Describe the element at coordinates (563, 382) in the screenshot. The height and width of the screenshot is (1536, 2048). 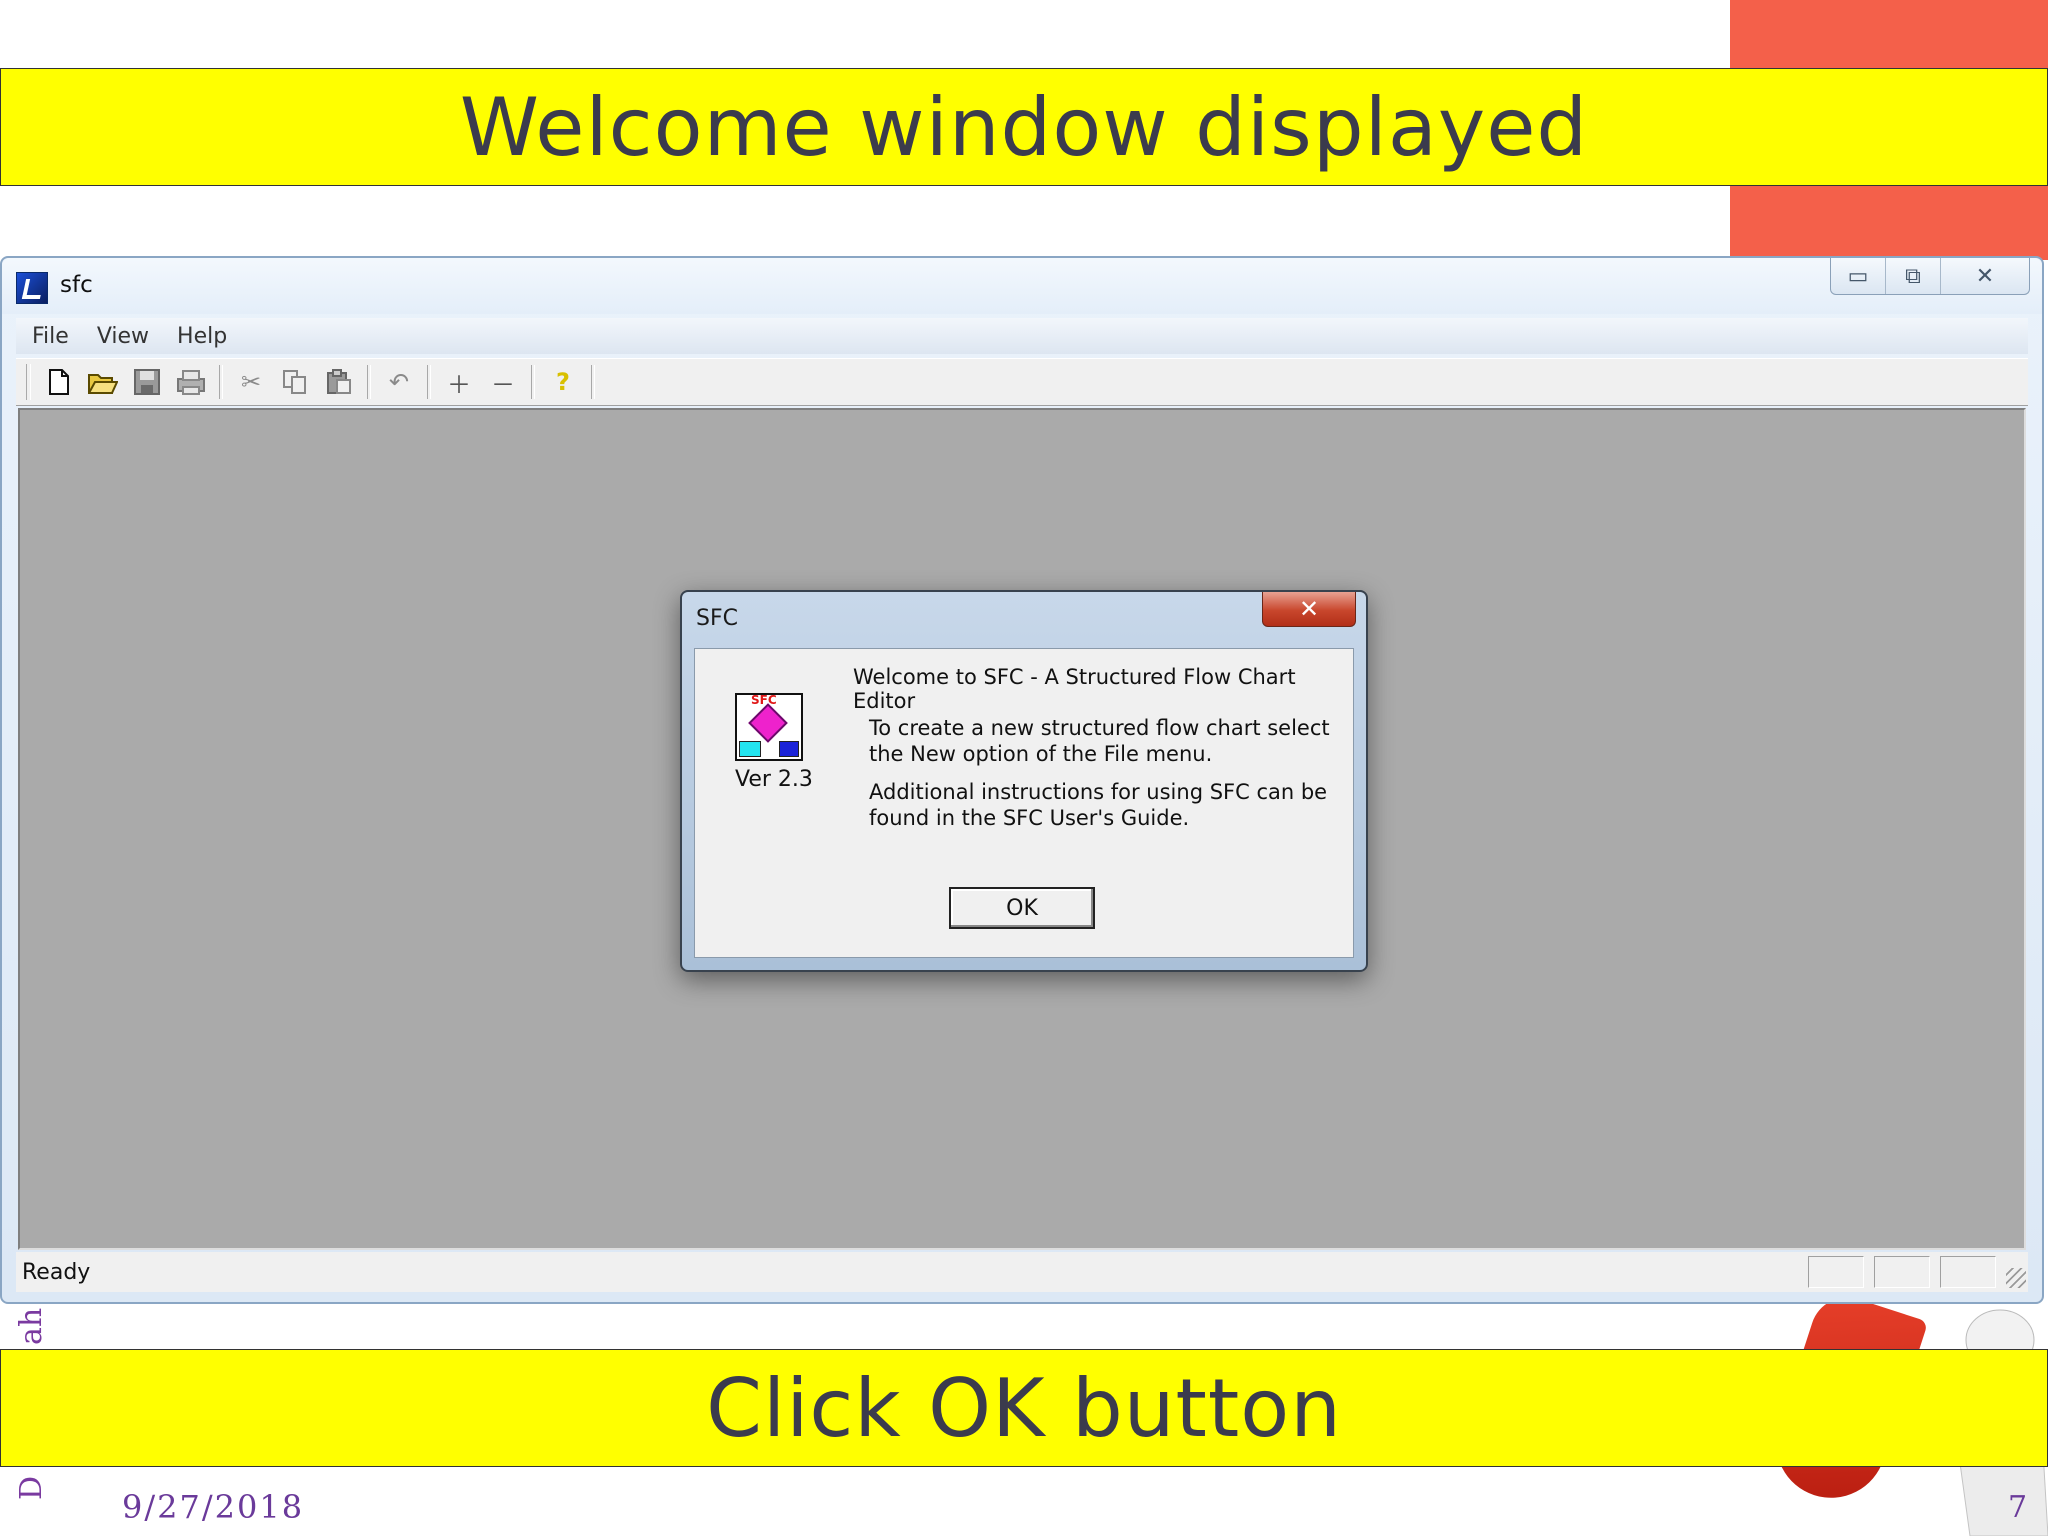
I see `help-icon: ?` at that location.